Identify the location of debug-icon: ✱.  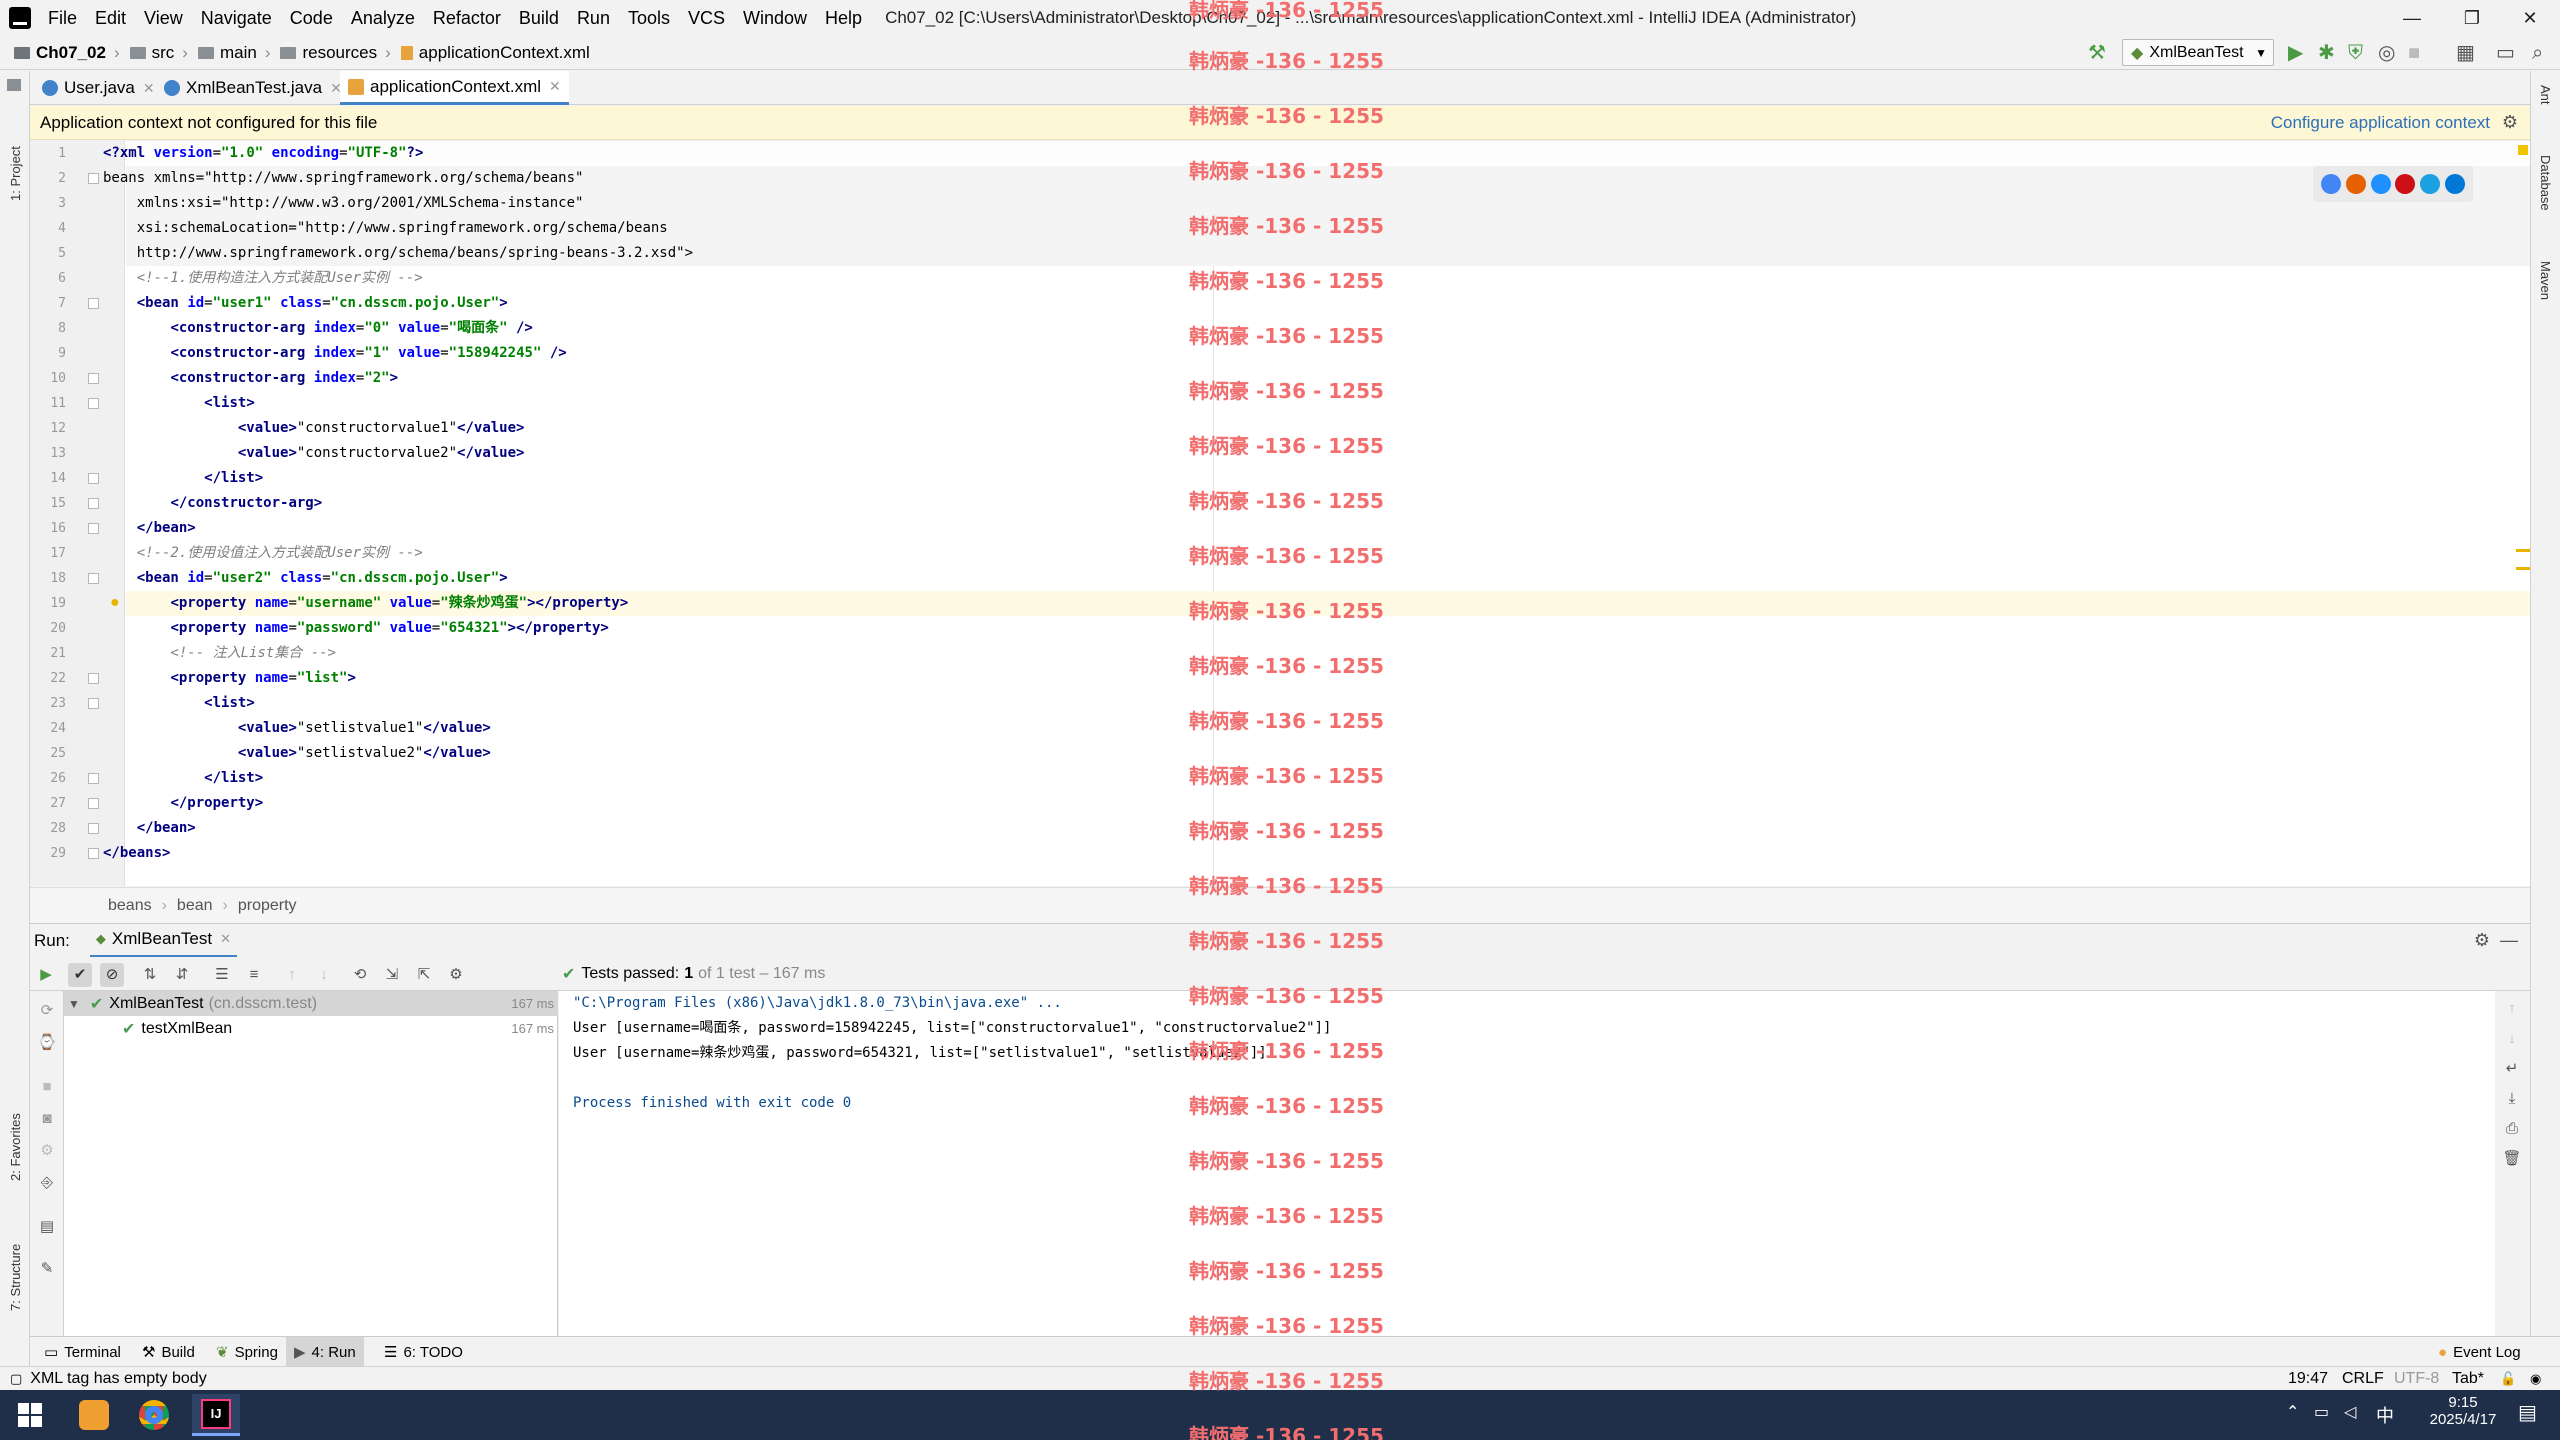
(2326, 53).